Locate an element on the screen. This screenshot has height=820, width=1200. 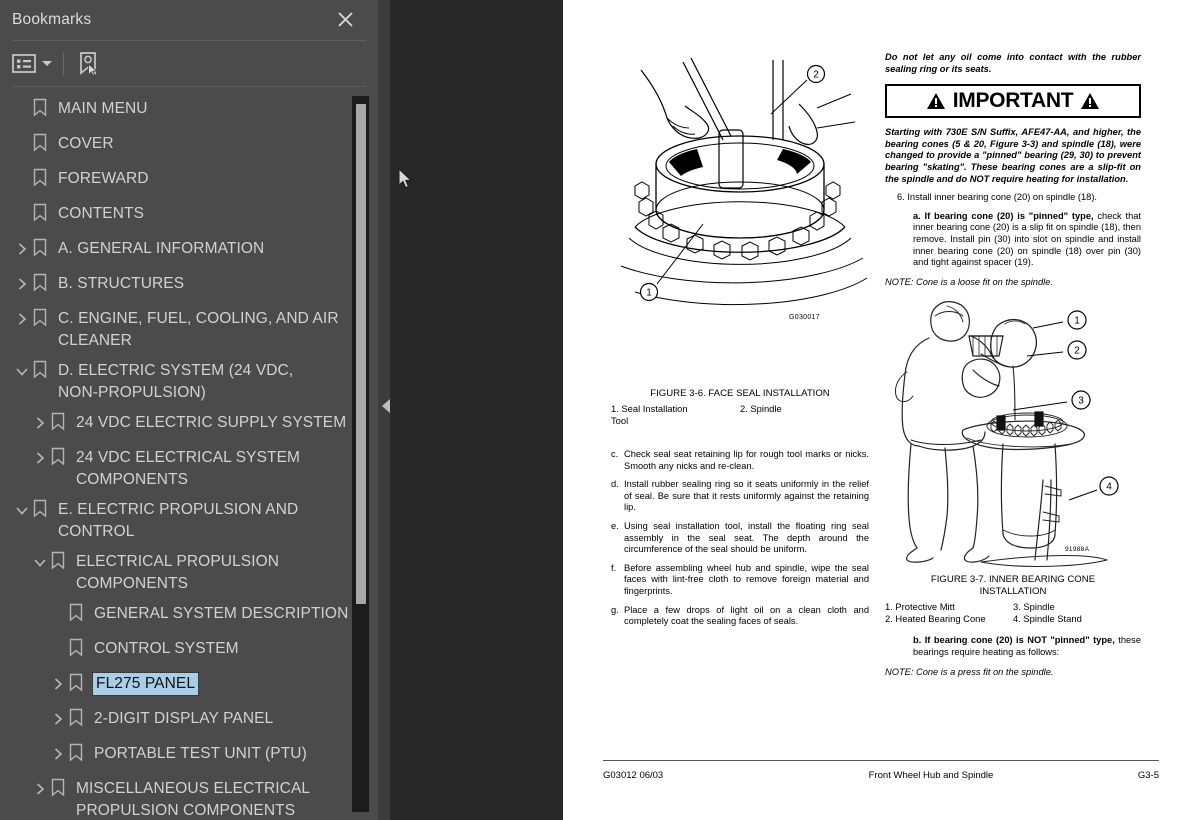
bookmark-item: MAIN MENU is located at coordinates (189, 111).